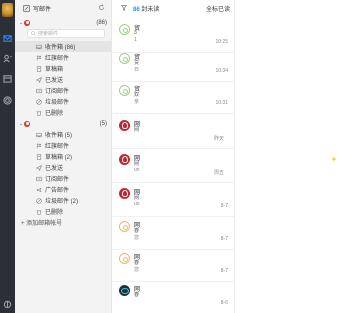 The image size is (339, 313). Describe the element at coordinates (7, 38) in the screenshot. I see `mail-icon` at that location.